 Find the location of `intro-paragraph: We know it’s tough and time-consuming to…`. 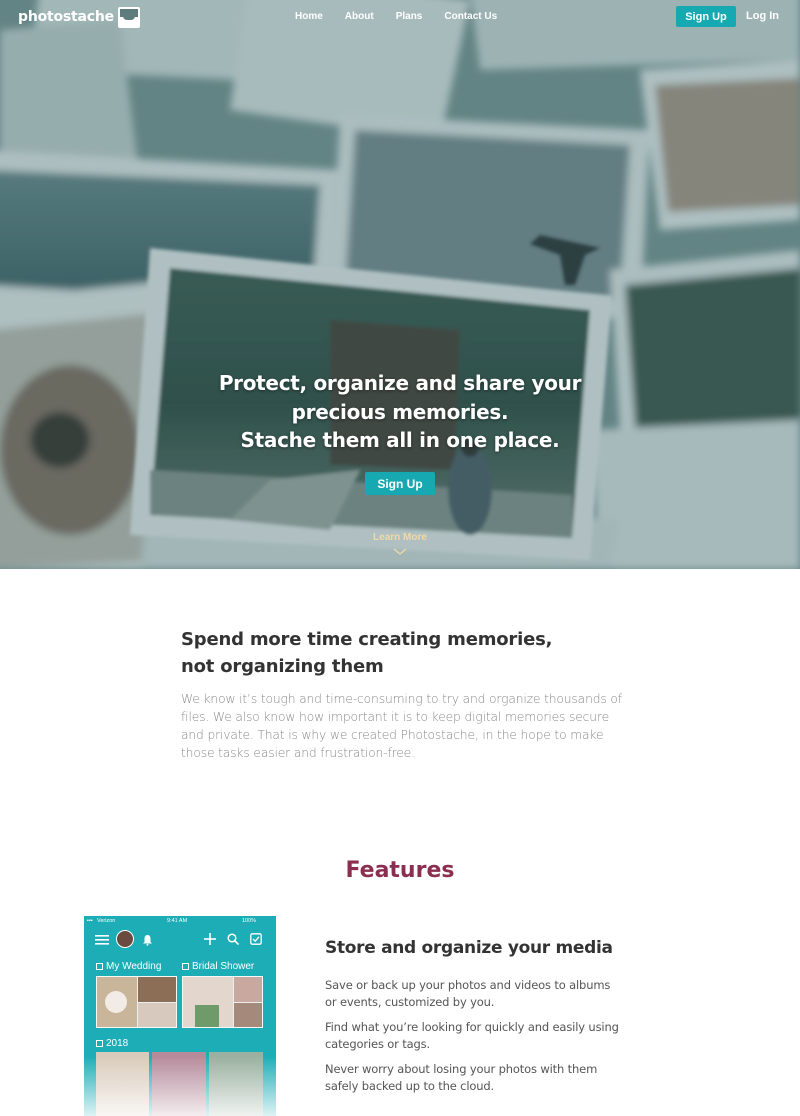

intro-paragraph: We know it’s tough and time-consuming to… is located at coordinates (401, 726).